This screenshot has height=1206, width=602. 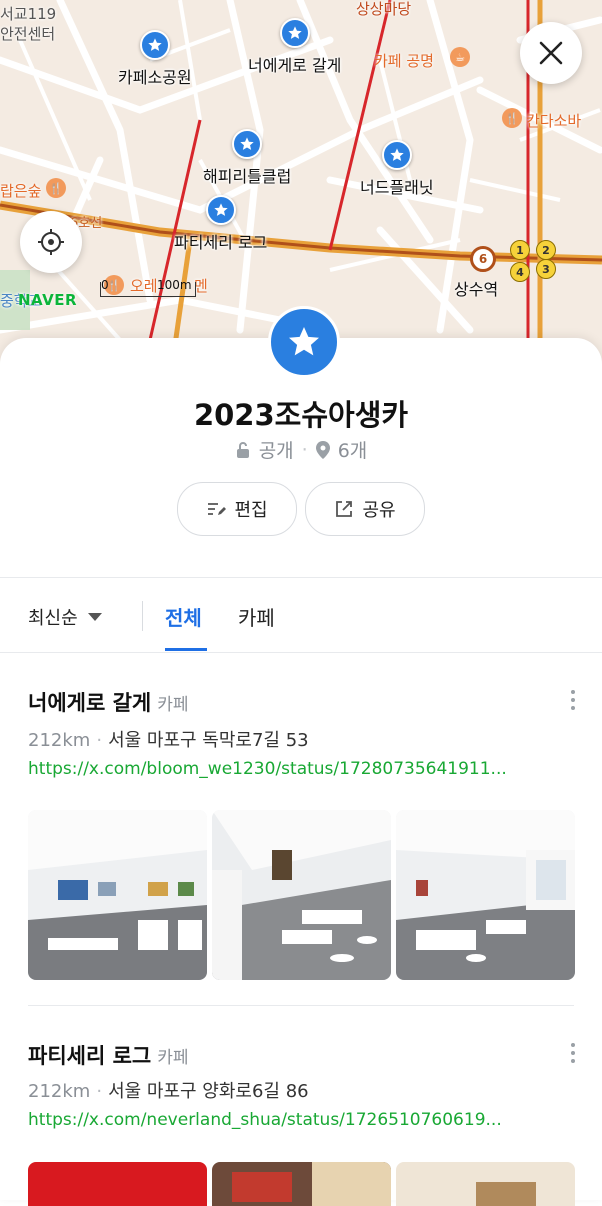 I want to click on scale-start: 0, so click(x=105, y=285).